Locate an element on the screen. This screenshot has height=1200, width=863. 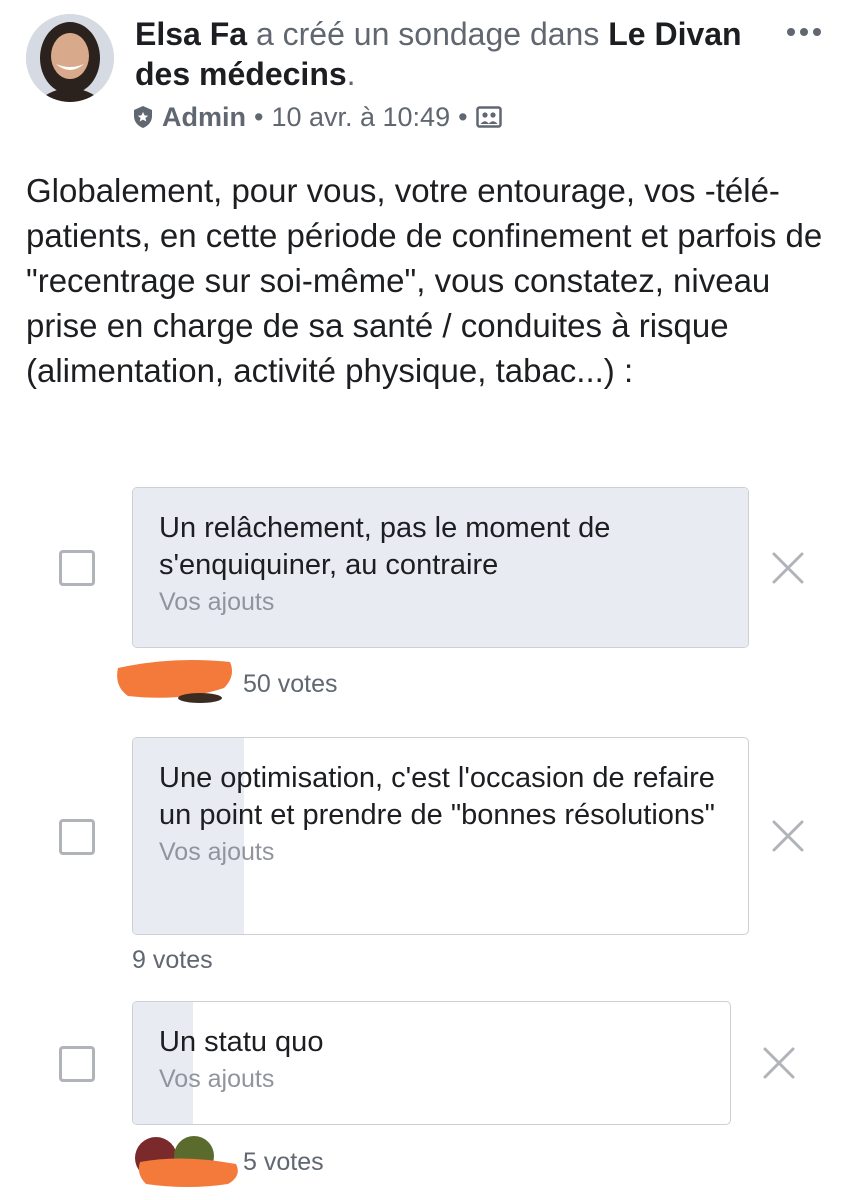
author-name: Elsa Fa is located at coordinates (191, 34).